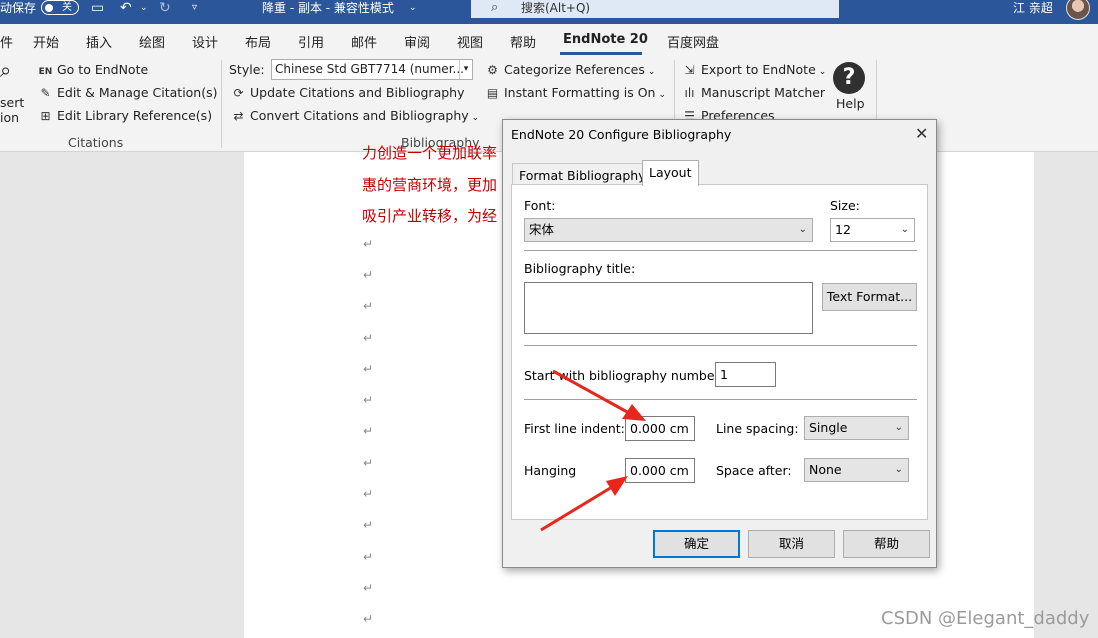 This screenshot has height=638, width=1098. I want to click on citations-group-label: Citations, so click(96, 142).